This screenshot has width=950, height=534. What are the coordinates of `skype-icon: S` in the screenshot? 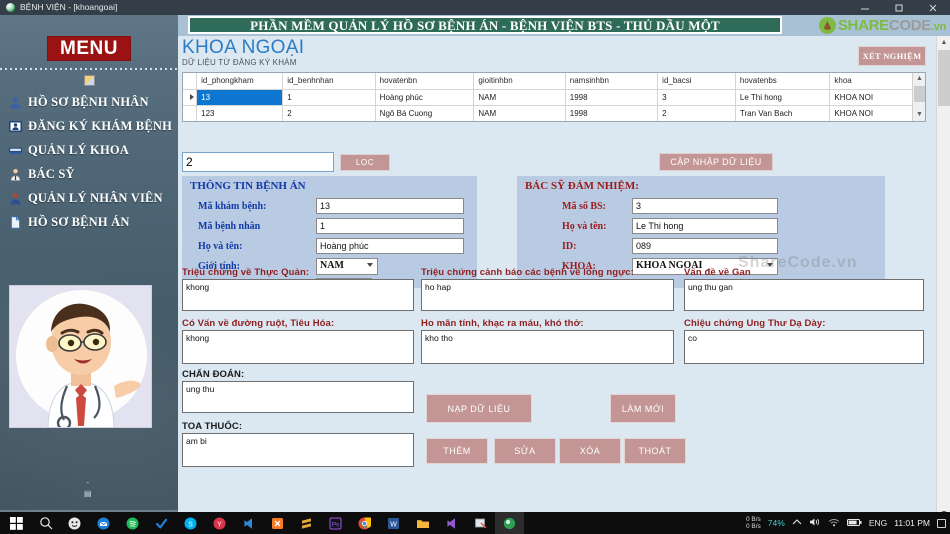 It's located at (190, 523).